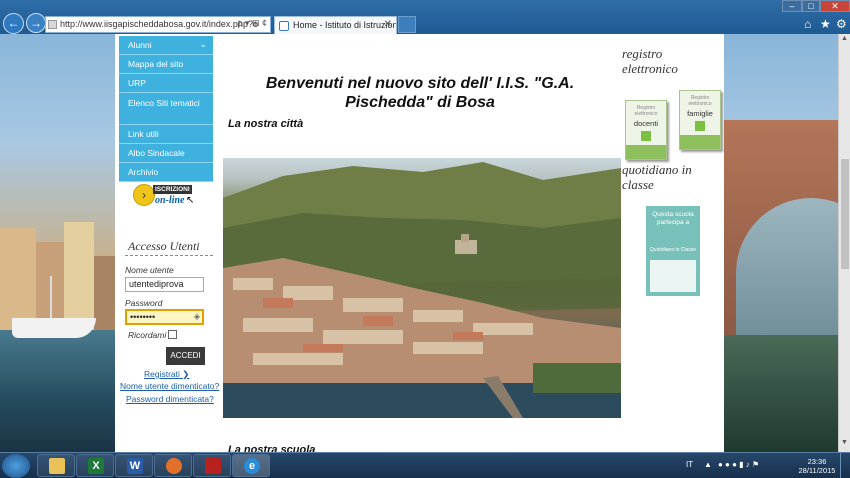 This screenshot has width=850, height=478. Describe the element at coordinates (388, 24) in the screenshot. I see `tab-close-icon: ✕` at that location.